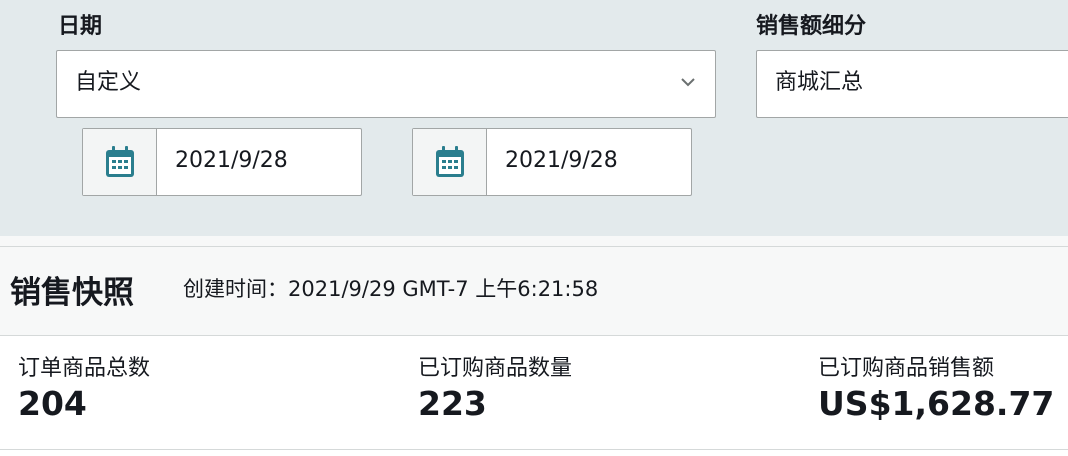 The image size is (1068, 456). What do you see at coordinates (811, 26) in the screenshot?
I see `sales-breakdown-label: 销售额细分` at bounding box center [811, 26].